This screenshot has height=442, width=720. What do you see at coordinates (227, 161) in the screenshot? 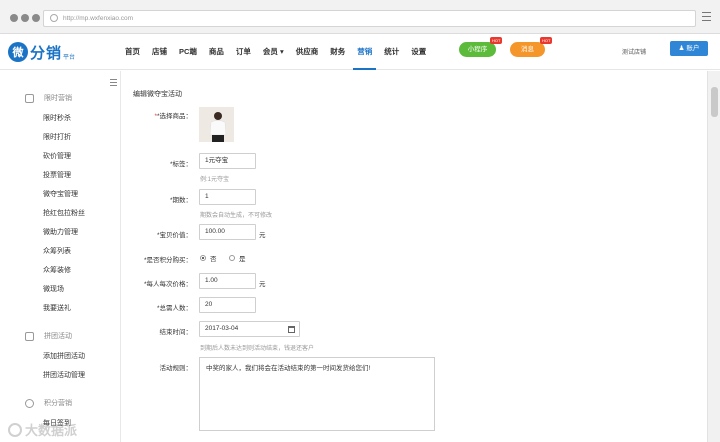
I see `tag-input: 1元夺宝` at bounding box center [227, 161].